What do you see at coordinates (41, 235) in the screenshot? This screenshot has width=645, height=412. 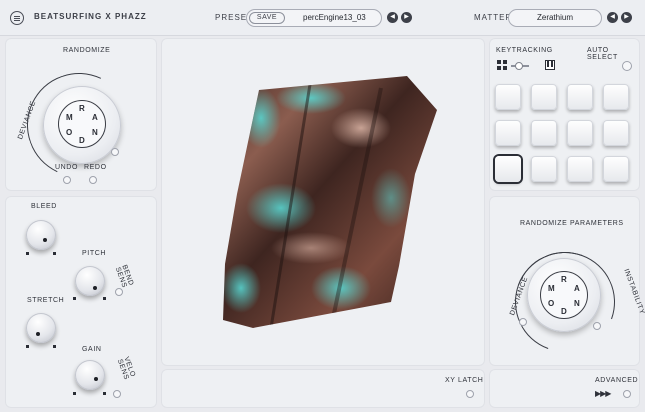 I see `bleed-knob` at bounding box center [41, 235].